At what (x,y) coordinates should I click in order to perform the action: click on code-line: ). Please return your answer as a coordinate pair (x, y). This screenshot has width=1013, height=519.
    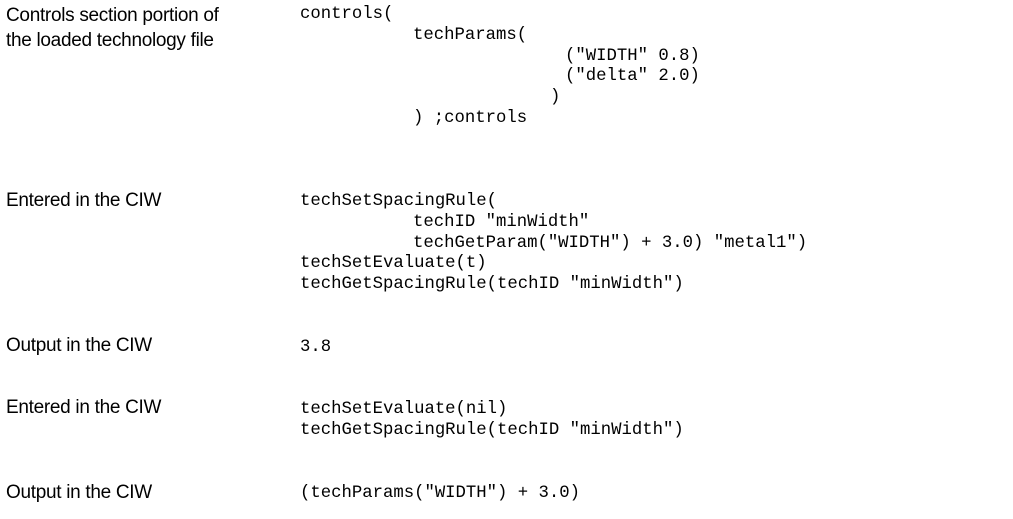
    Looking at the image, I should click on (555, 98).